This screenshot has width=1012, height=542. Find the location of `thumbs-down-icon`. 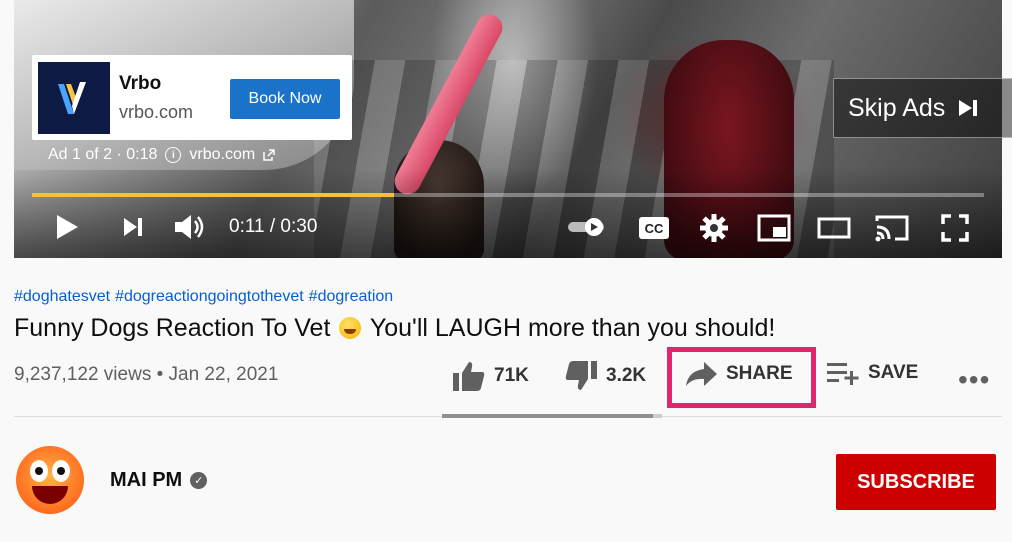

thumbs-down-icon is located at coordinates (581, 375).